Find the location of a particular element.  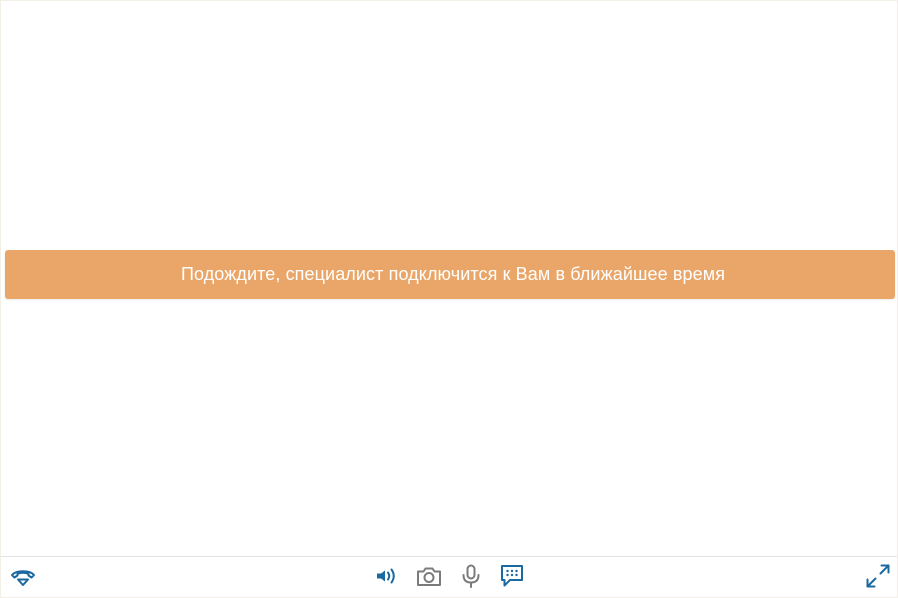

speaker-button is located at coordinates (386, 576).